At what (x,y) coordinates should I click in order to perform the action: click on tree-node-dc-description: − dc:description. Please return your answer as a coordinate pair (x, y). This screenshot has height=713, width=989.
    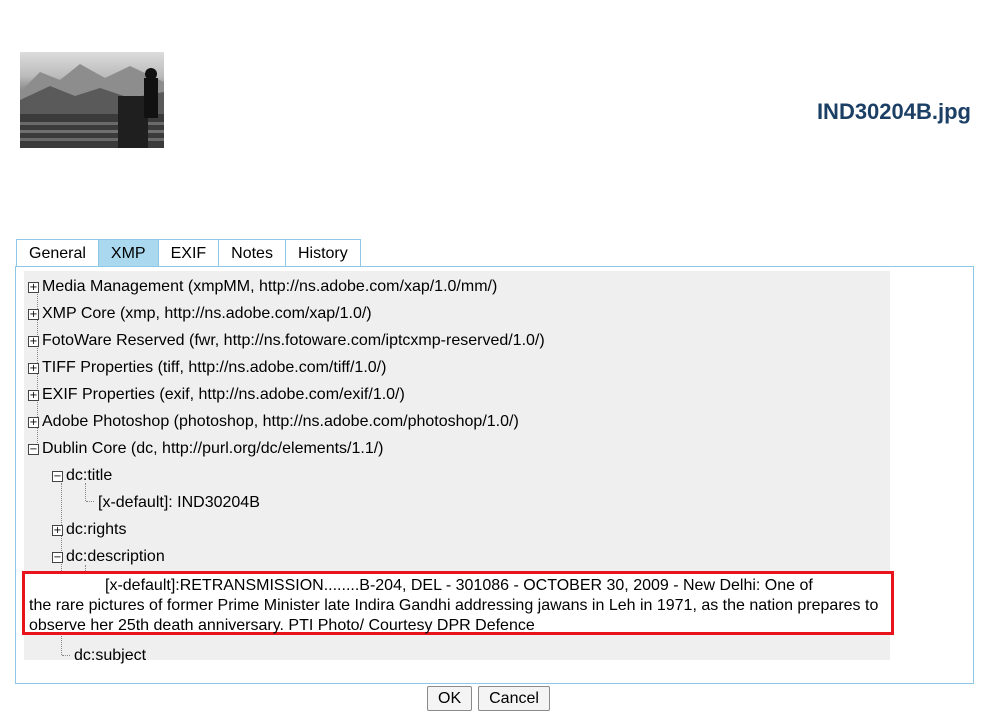
    Looking at the image, I should click on (108, 556).